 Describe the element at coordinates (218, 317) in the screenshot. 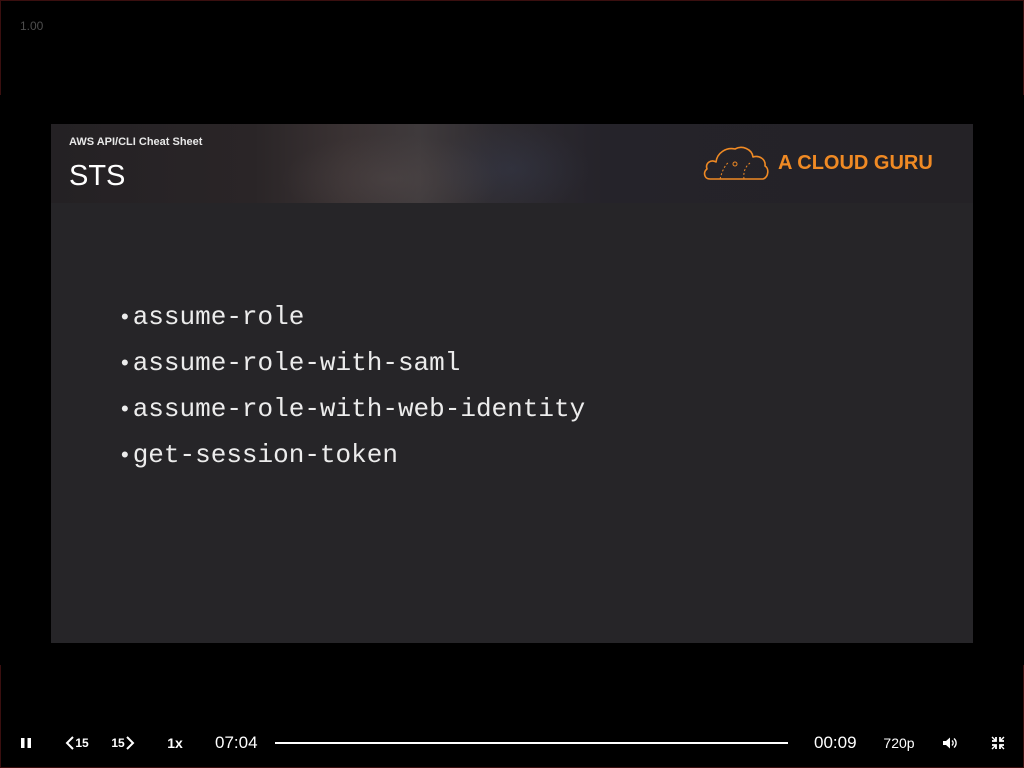

I see `list-item-text: assume-role` at that location.